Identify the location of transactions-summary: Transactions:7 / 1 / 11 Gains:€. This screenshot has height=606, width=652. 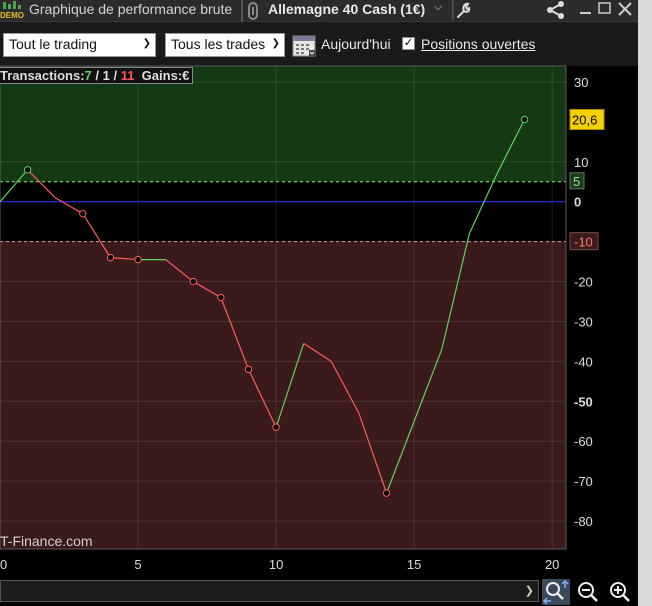
(97, 75).